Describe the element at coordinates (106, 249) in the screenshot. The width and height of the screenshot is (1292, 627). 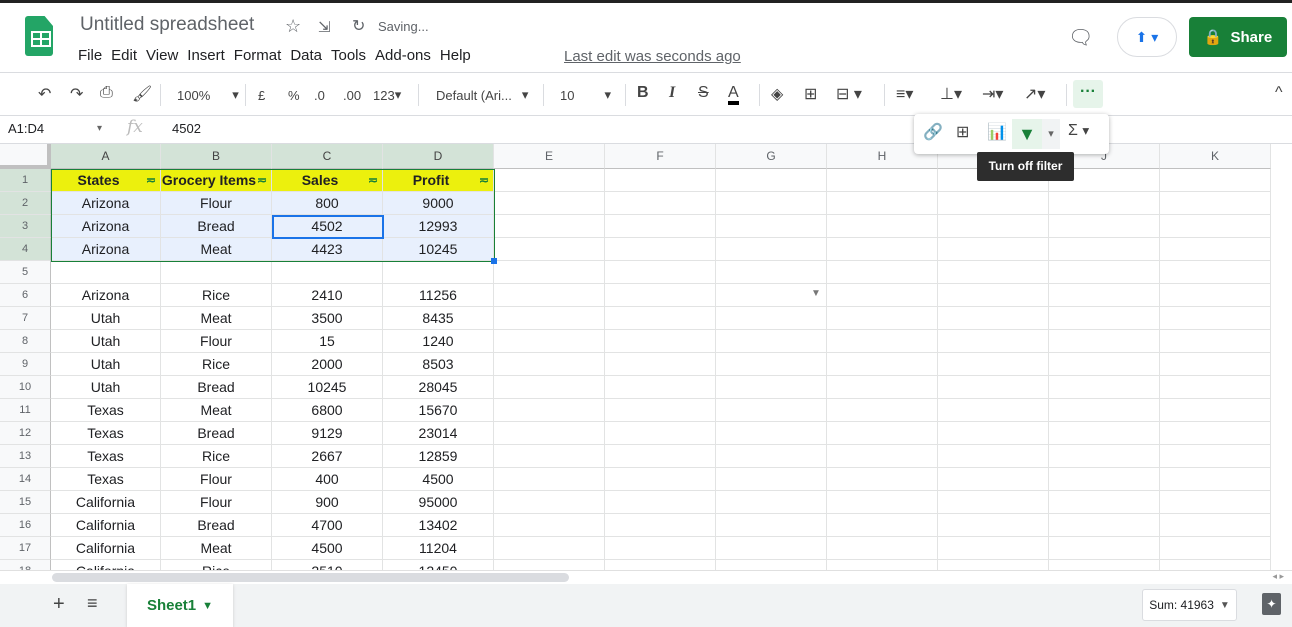
I see `cell: Arizona` at that location.